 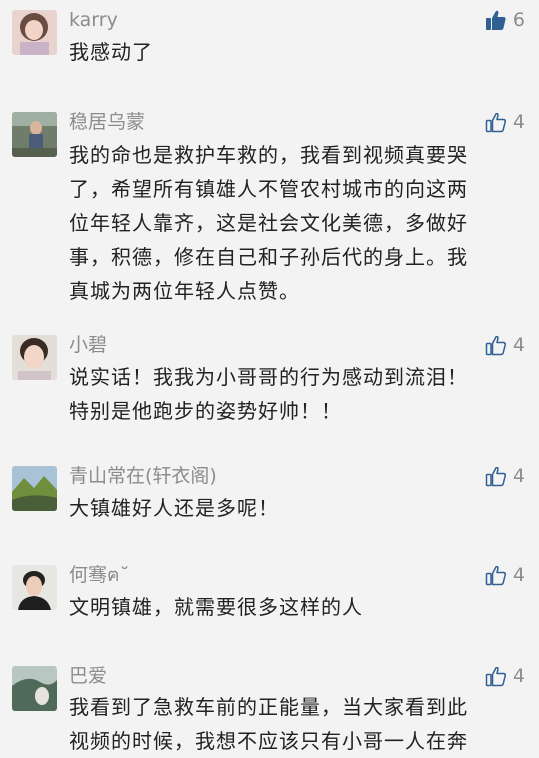 I want to click on comment-author: 巴爱, so click(x=88, y=676).